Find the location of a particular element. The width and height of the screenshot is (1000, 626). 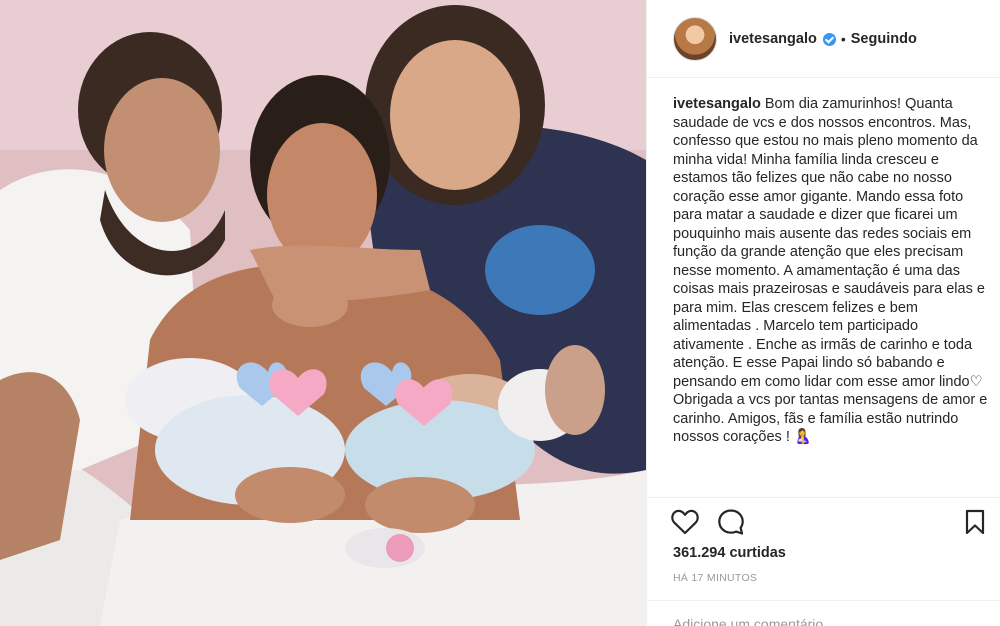

comment-button is located at coordinates (731, 522).